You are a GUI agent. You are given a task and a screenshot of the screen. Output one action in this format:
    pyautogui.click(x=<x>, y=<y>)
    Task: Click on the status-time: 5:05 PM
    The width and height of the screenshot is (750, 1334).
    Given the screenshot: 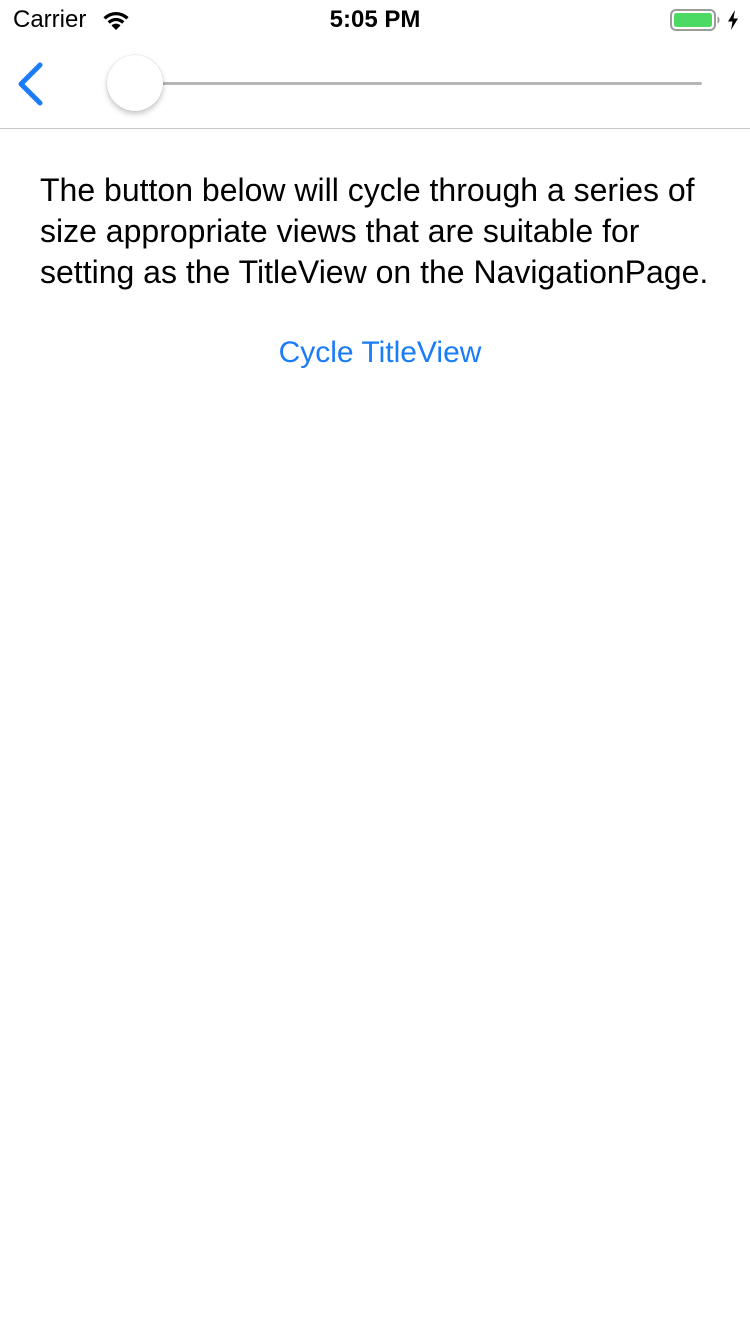 What is the action you would take?
    pyautogui.click(x=375, y=19)
    